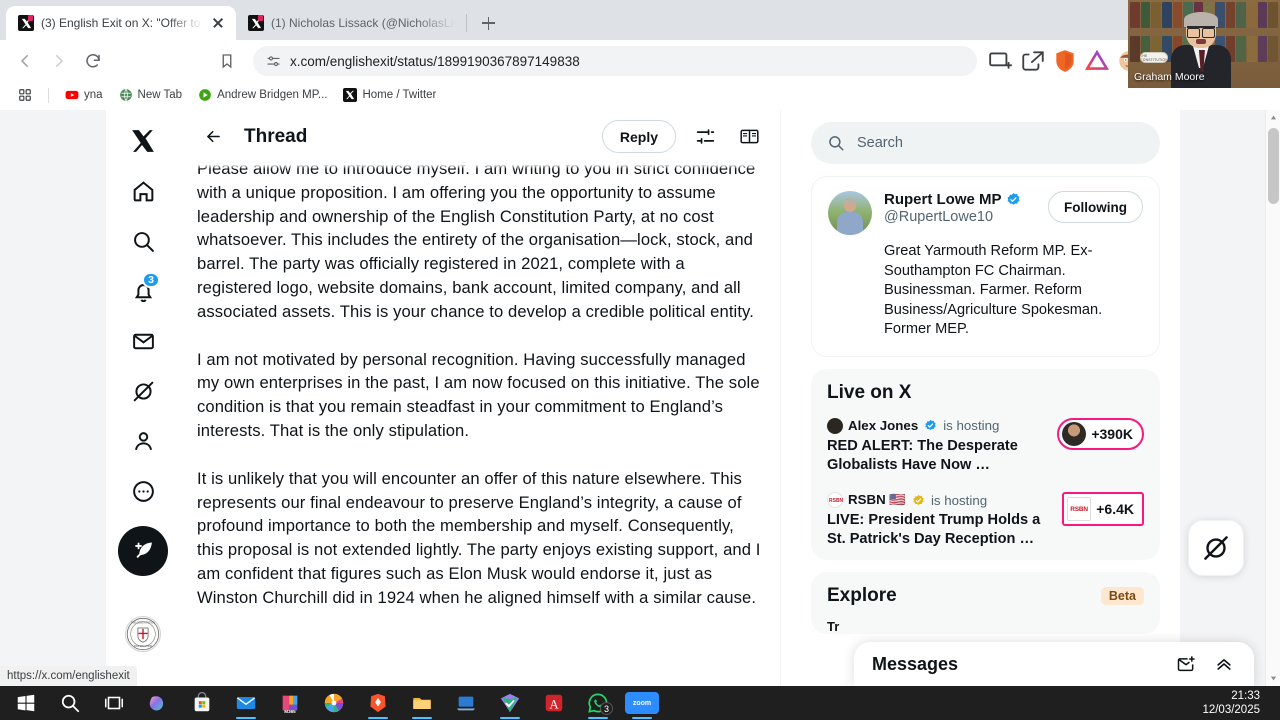  I want to click on video-speaker-name: Graham Moore, so click(1169, 77).